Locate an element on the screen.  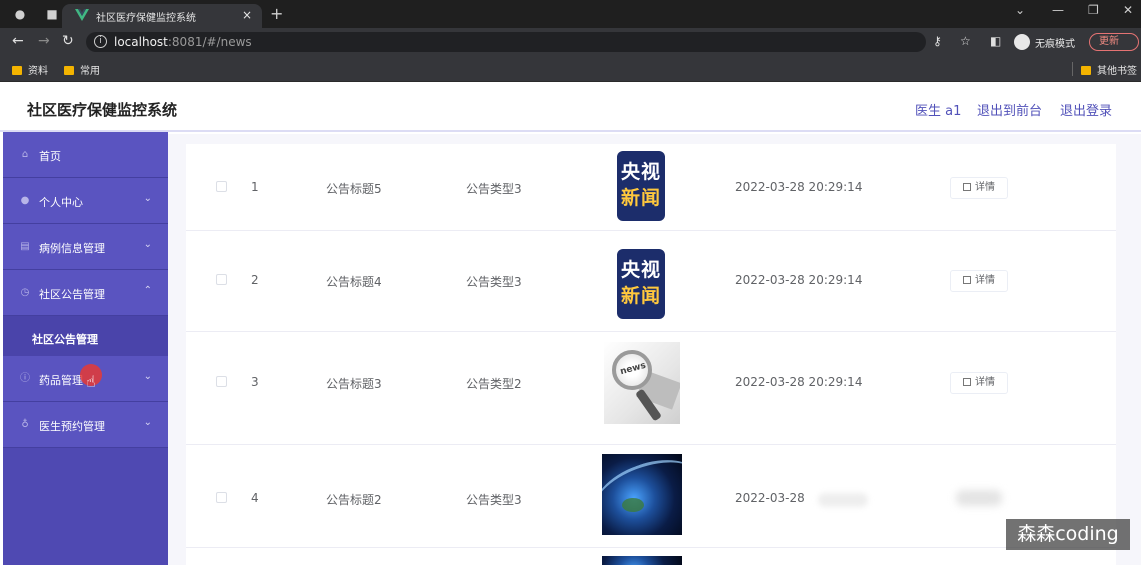
hand-cursor-icon: ☝ is located at coordinates (91, 381).